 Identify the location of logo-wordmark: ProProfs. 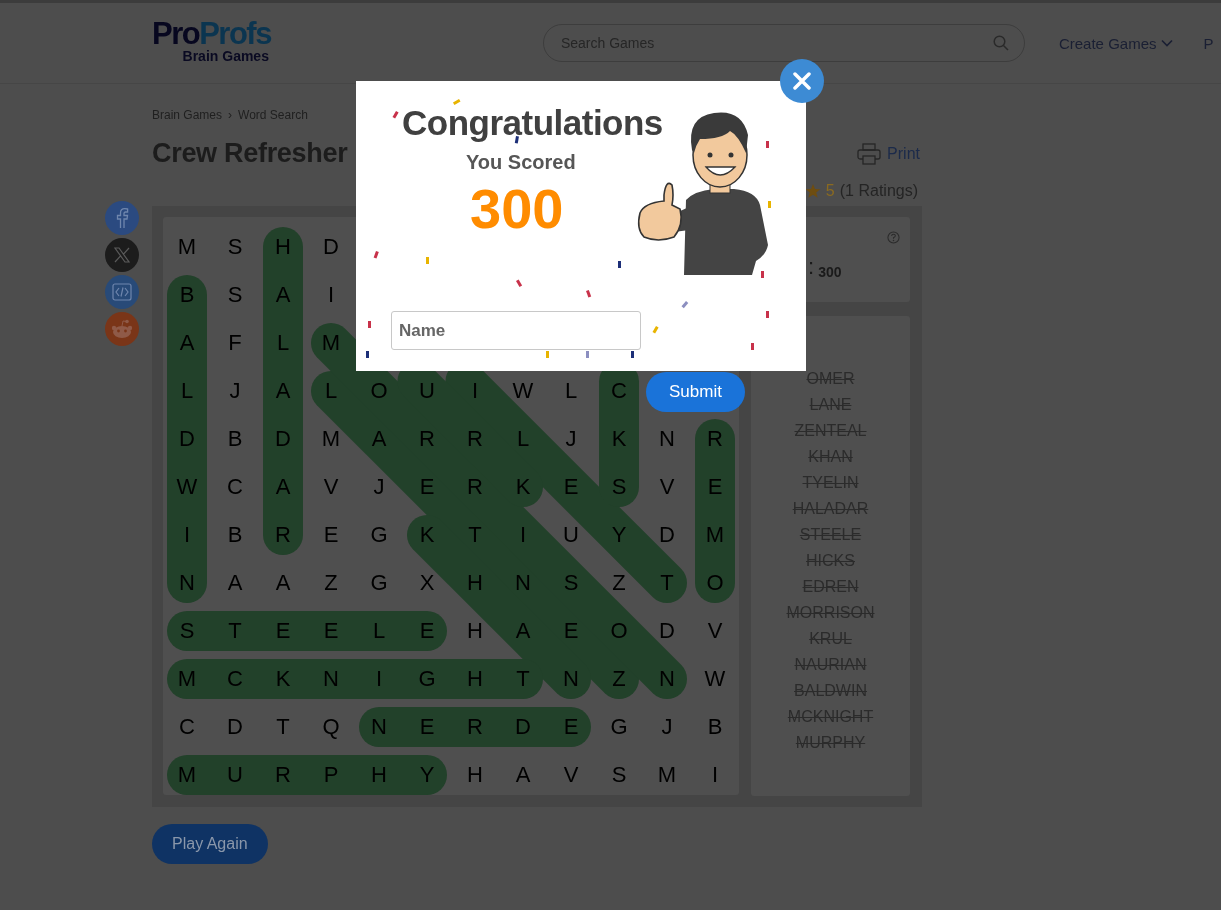
(211, 34).